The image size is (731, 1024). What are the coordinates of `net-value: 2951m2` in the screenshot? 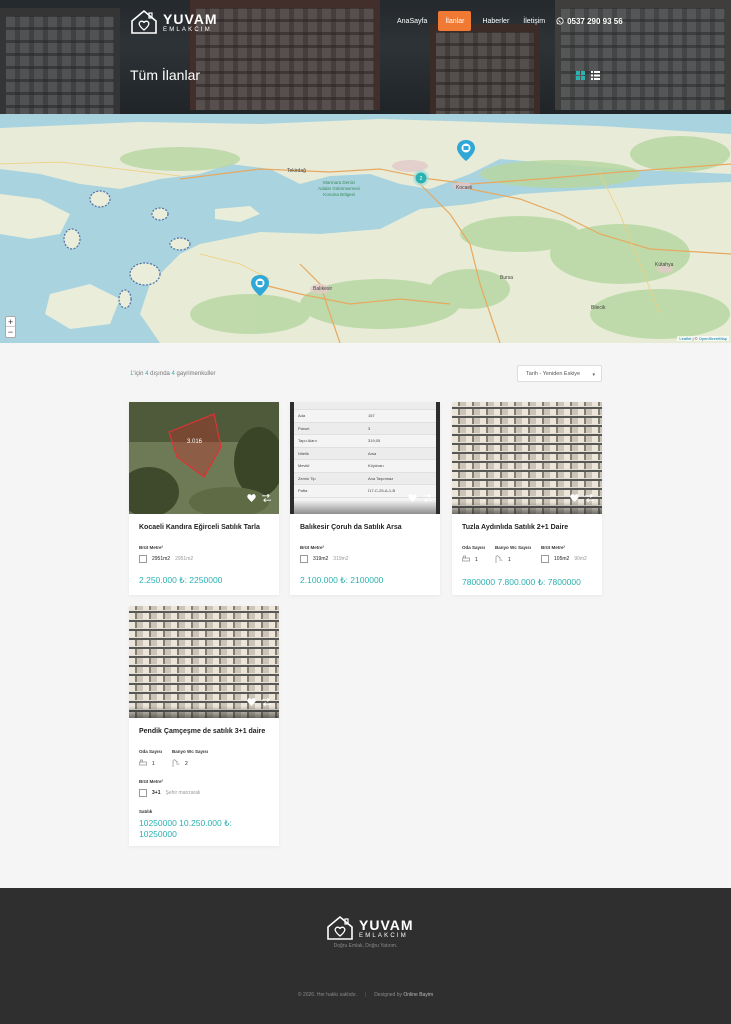 It's located at (184, 559).